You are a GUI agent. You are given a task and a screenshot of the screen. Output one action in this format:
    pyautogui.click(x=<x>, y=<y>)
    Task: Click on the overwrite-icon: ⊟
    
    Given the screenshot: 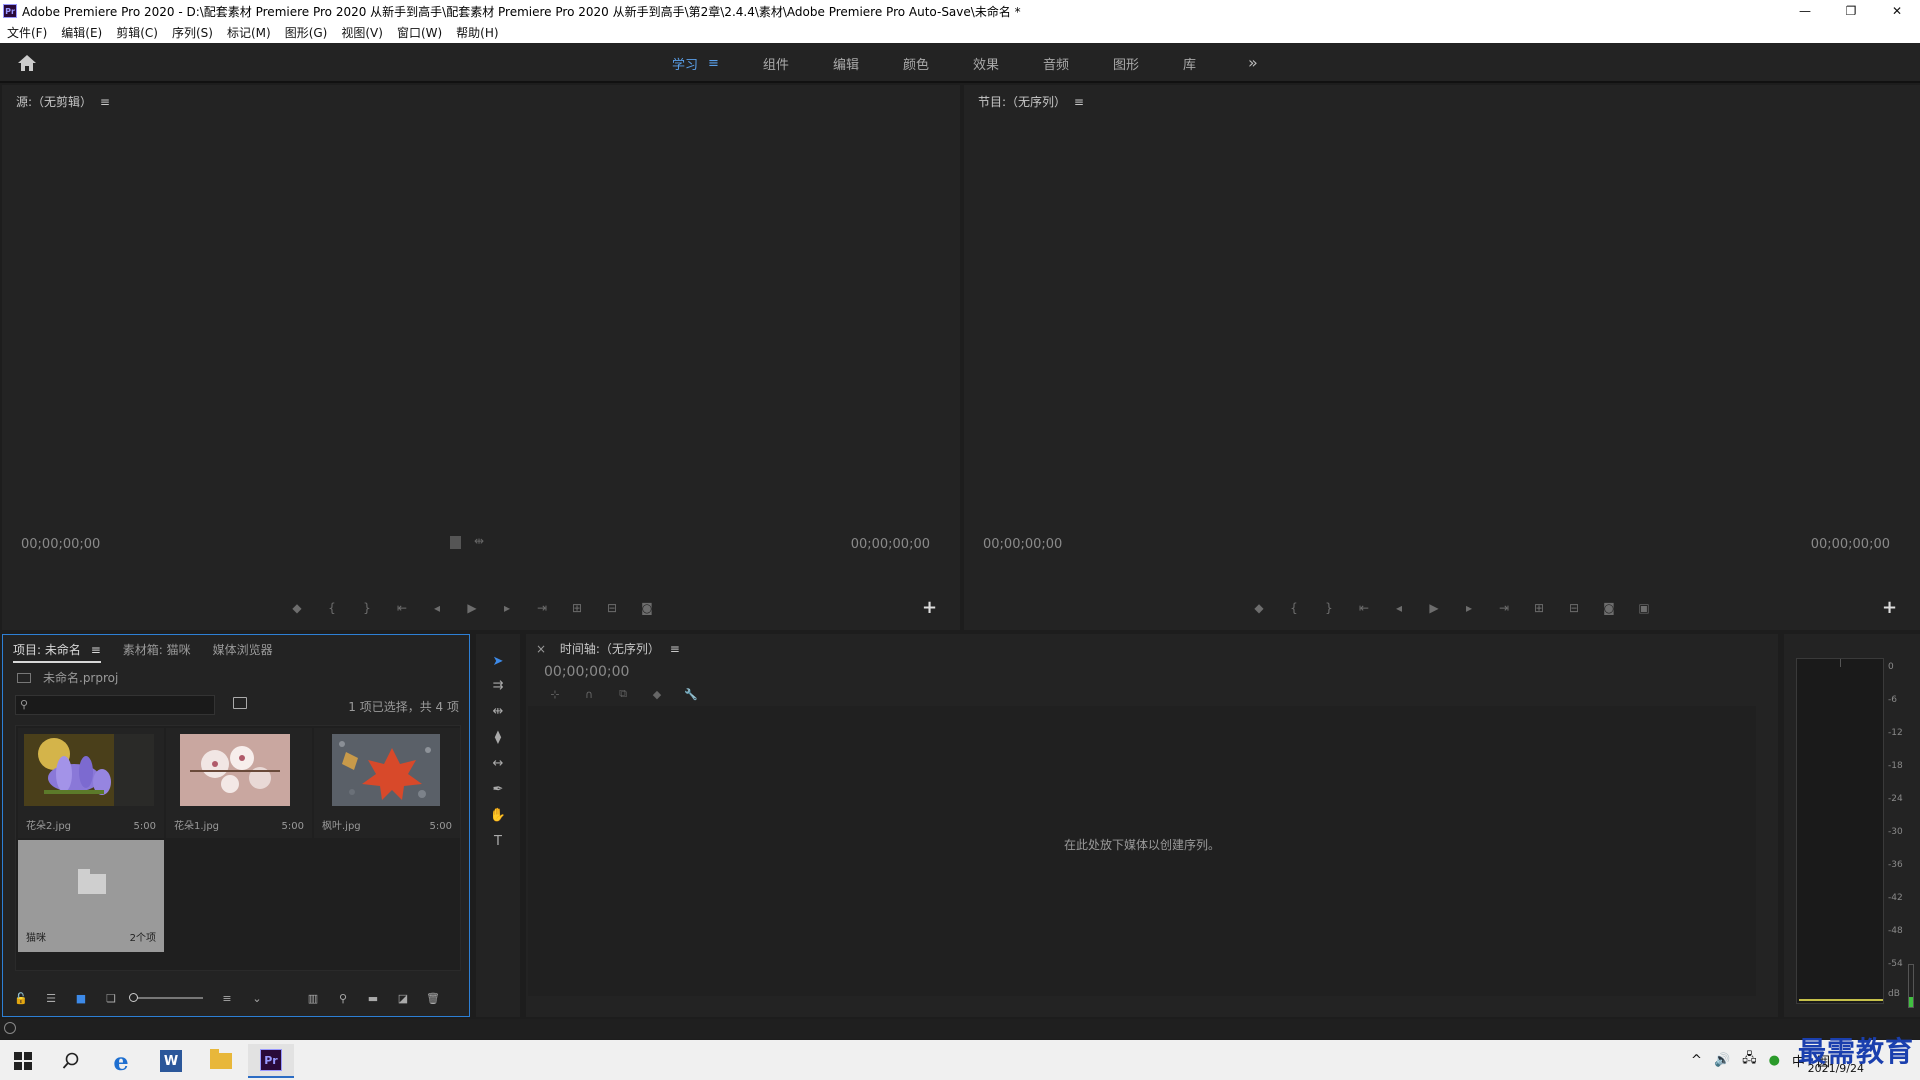 What is the action you would take?
    pyautogui.click(x=612, y=608)
    